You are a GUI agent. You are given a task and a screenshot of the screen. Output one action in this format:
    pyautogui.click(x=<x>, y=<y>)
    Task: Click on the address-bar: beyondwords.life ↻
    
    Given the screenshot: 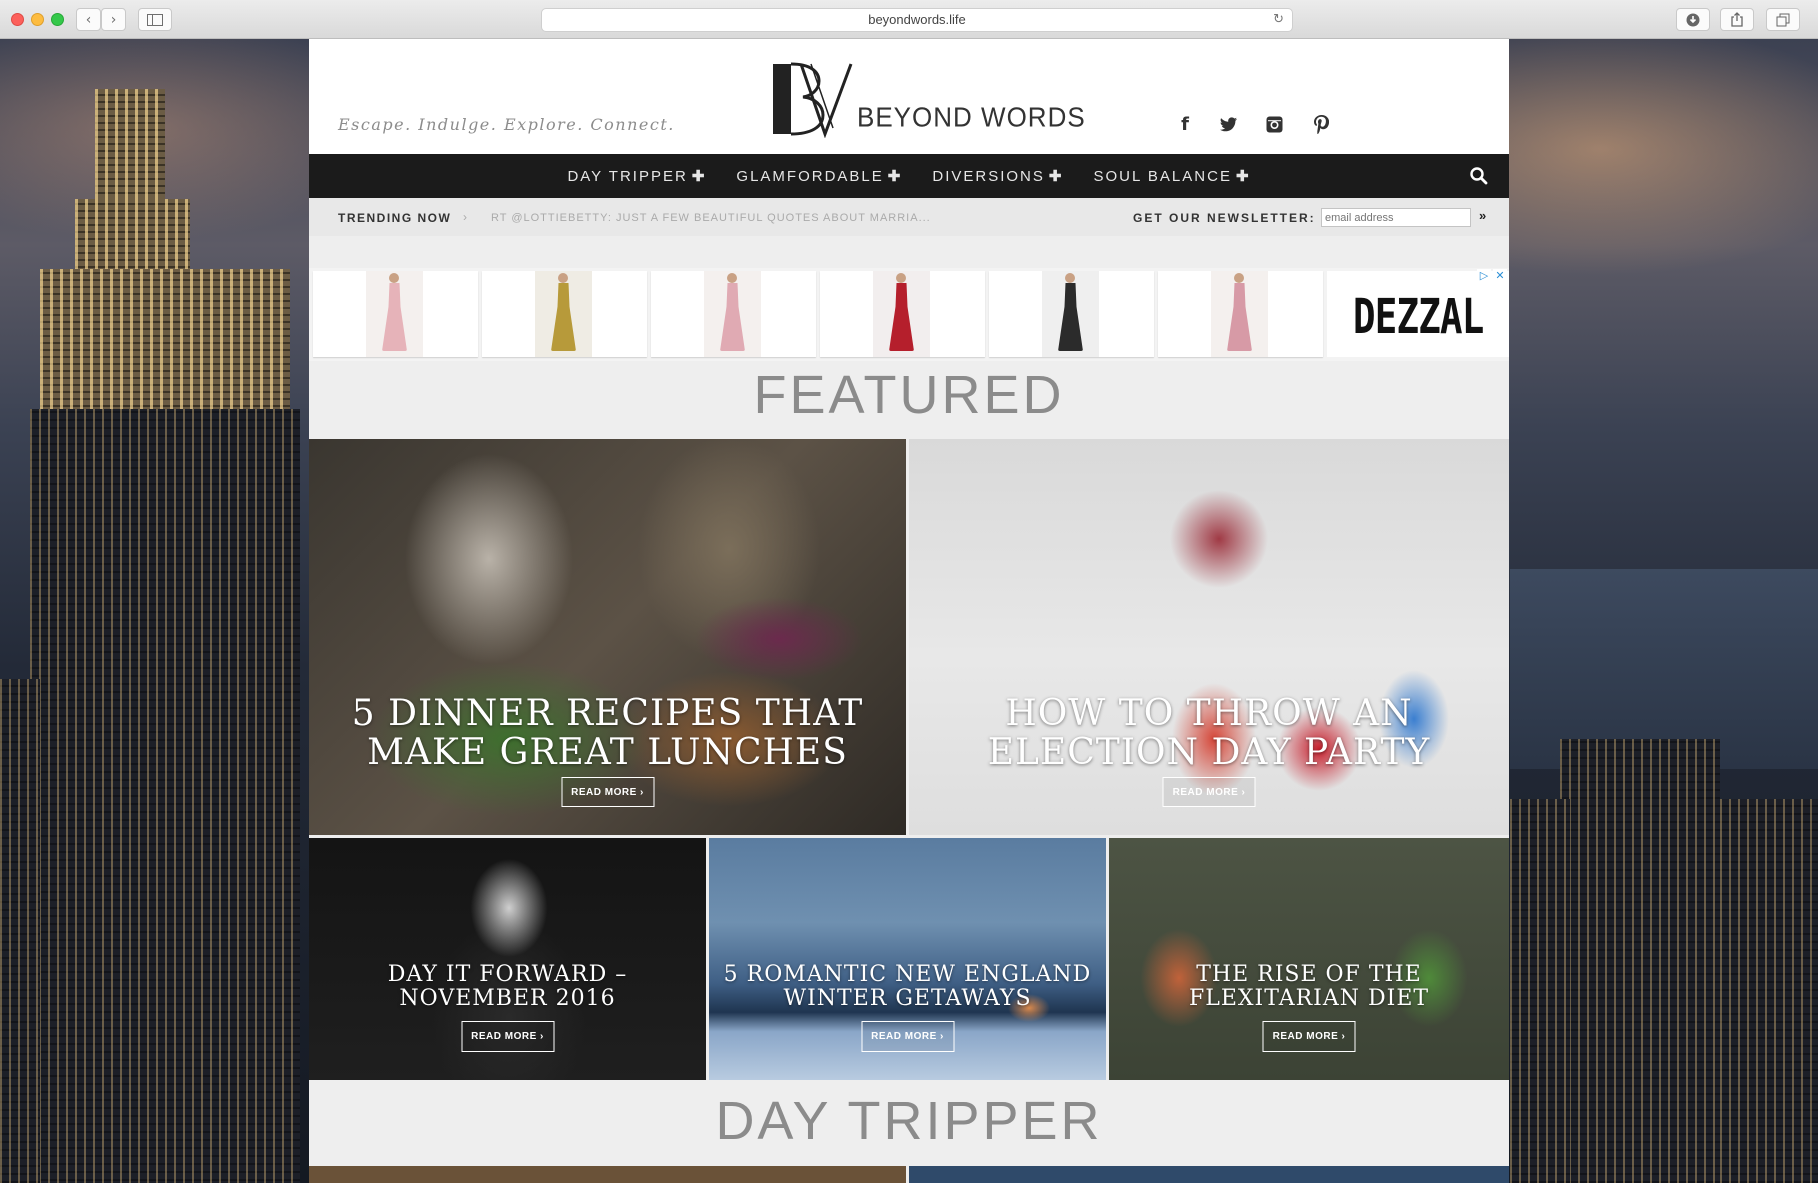 What is the action you would take?
    pyautogui.click(x=917, y=20)
    